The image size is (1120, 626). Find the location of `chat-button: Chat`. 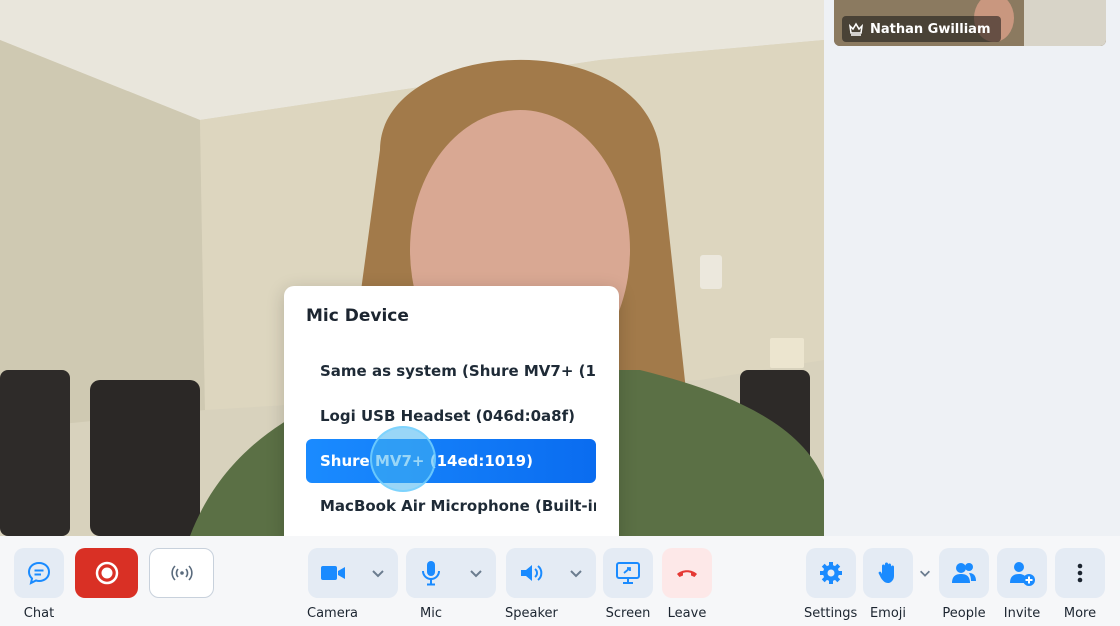

chat-button: Chat is located at coordinates (39, 584).